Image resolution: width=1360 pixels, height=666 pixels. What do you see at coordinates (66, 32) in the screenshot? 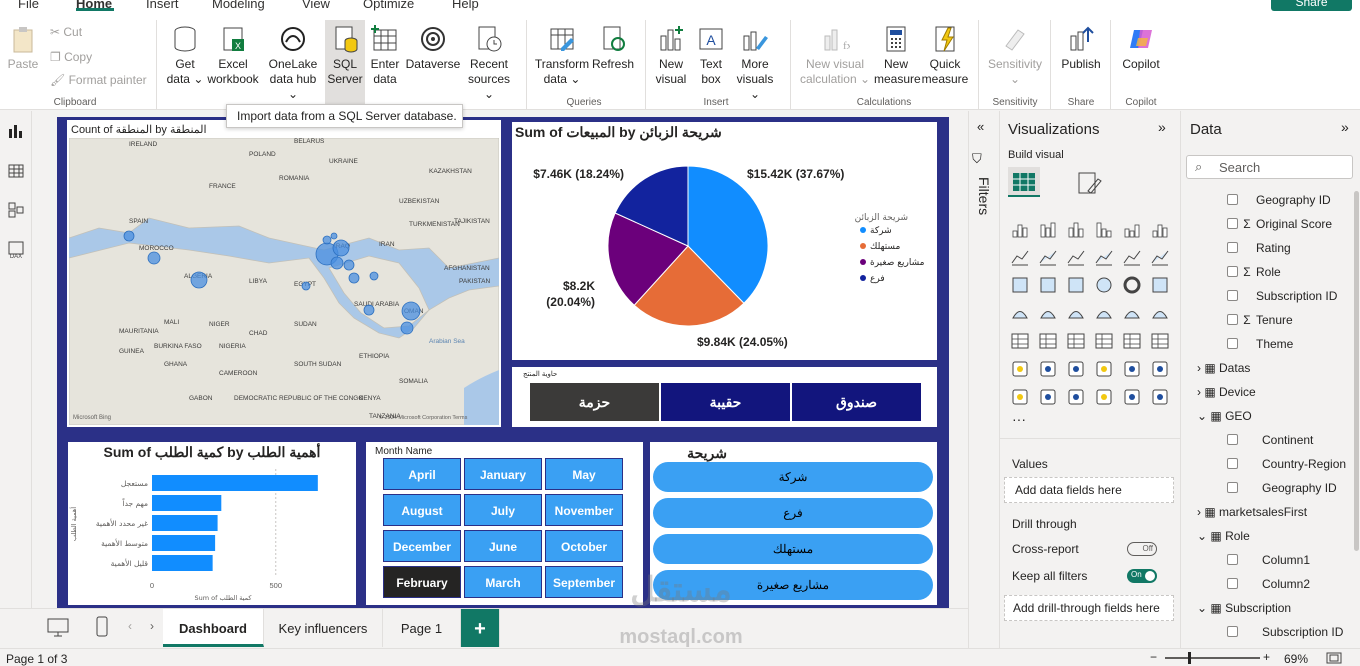
I see `cut-button: ✂ Cut` at bounding box center [66, 32].